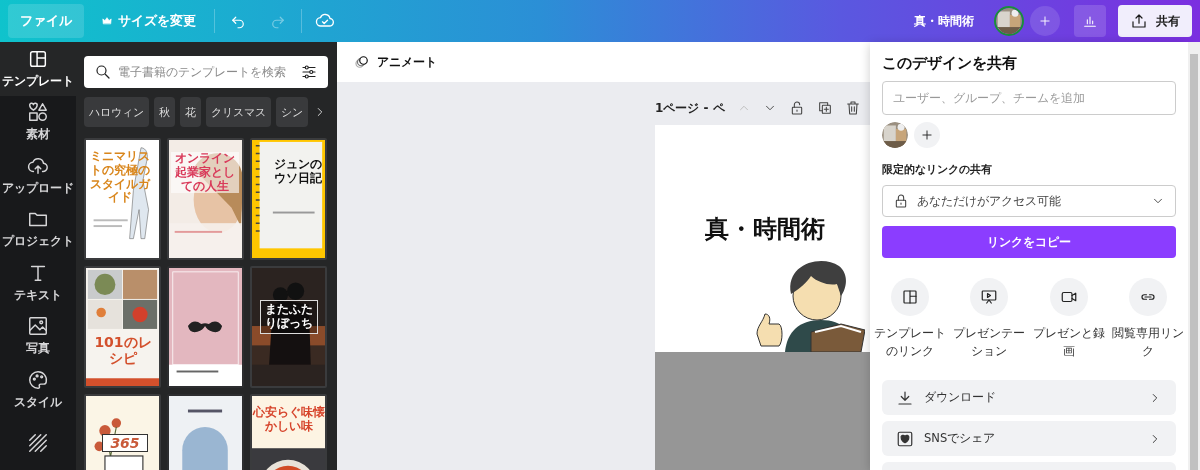 The height and width of the screenshot is (470, 1200). What do you see at coordinates (288, 199) in the screenshot?
I see `template-thumbnail: ジュンのウソ日記` at bounding box center [288, 199].